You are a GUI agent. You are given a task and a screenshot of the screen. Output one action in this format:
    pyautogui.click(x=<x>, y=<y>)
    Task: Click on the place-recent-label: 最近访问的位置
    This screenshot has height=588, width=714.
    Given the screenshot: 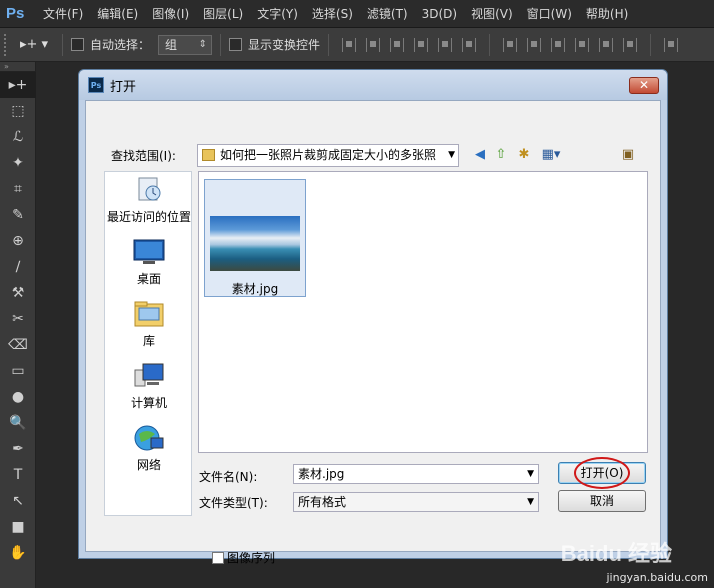 What is the action you would take?
    pyautogui.click(x=148, y=217)
    